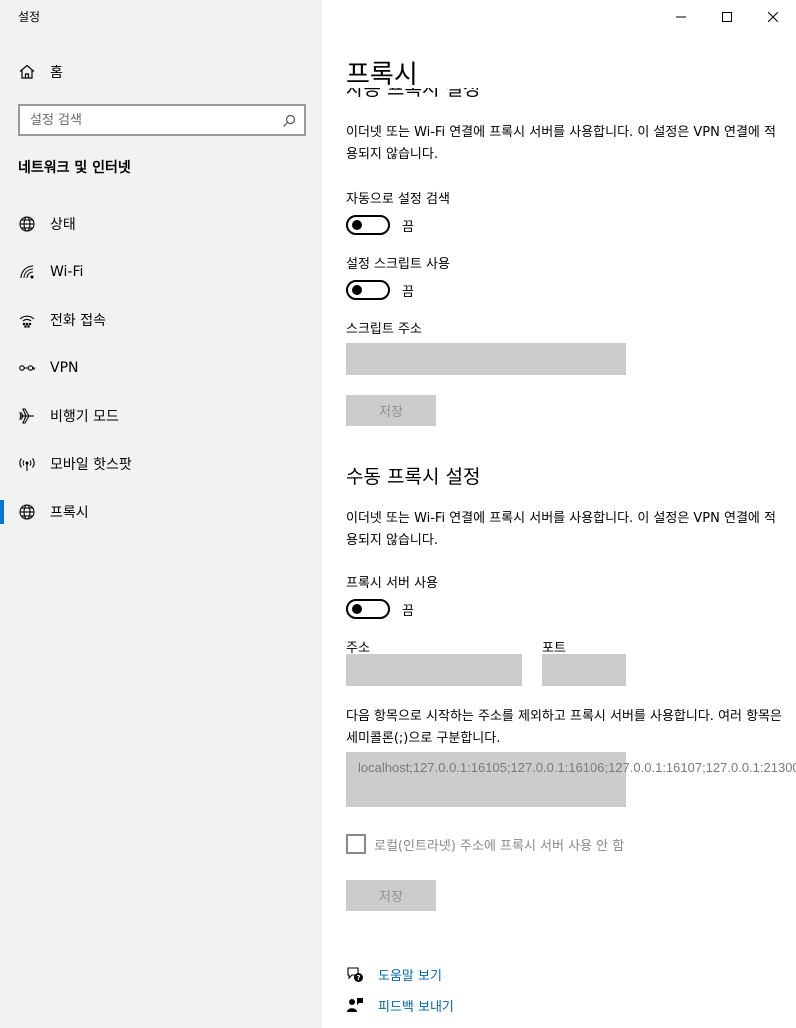 Image resolution: width=796 pixels, height=1028 pixels. I want to click on minimize-button, so click(681, 16).